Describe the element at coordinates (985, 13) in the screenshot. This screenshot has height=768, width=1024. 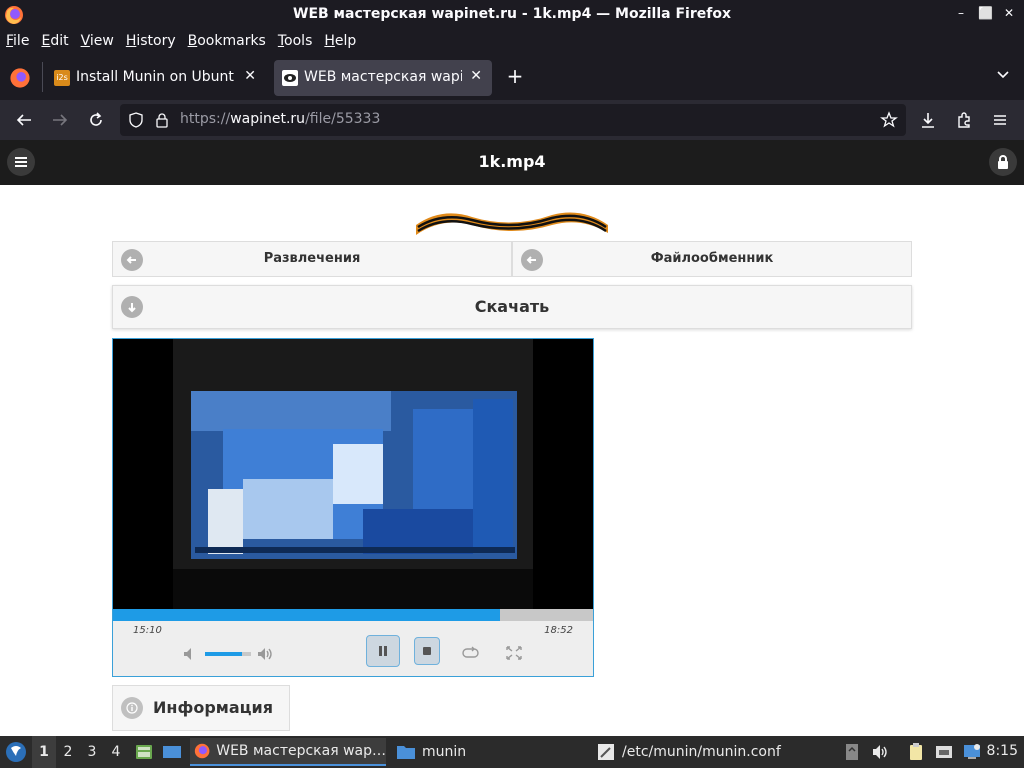
I see `maximize-icon: ⬜` at that location.